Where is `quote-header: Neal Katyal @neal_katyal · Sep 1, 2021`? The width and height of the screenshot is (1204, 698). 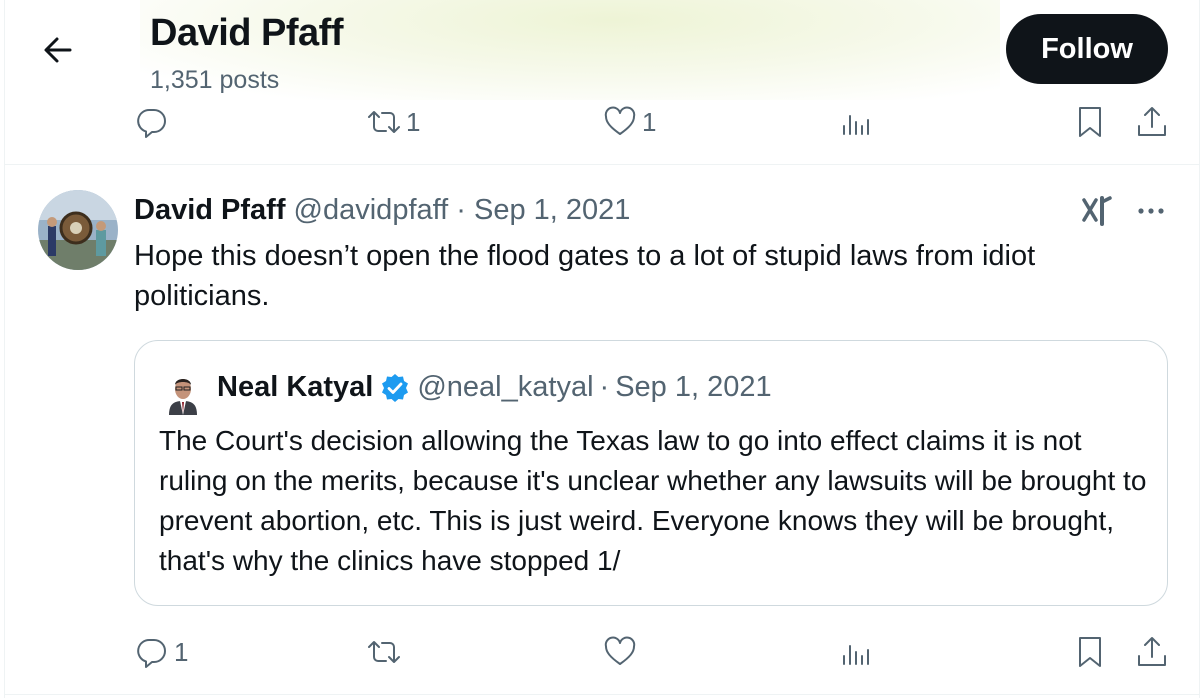
quote-header: Neal Katyal @neal_katyal · Sep 1, 2021 is located at coordinates (494, 387).